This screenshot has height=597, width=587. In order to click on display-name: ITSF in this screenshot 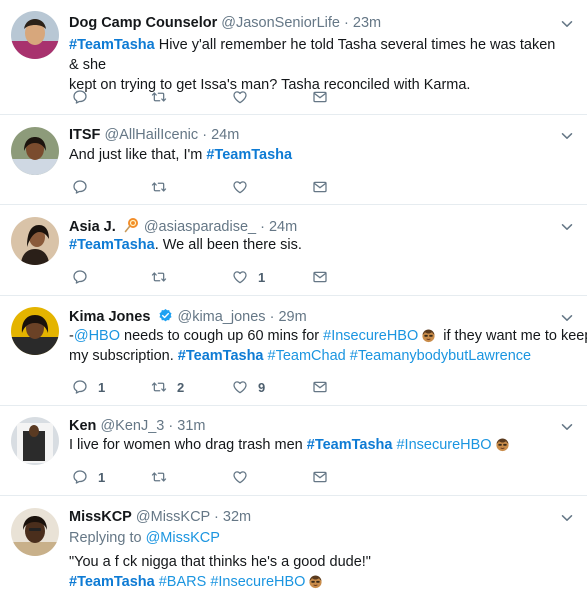, I will do `click(84, 135)`.